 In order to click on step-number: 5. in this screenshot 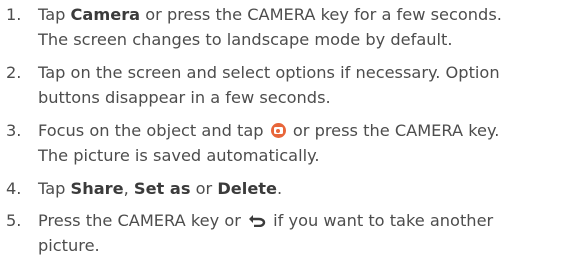, I will do `click(14, 220)`.